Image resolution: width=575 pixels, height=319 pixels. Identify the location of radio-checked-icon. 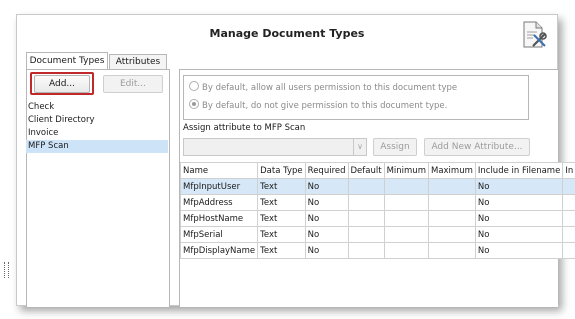
(194, 104).